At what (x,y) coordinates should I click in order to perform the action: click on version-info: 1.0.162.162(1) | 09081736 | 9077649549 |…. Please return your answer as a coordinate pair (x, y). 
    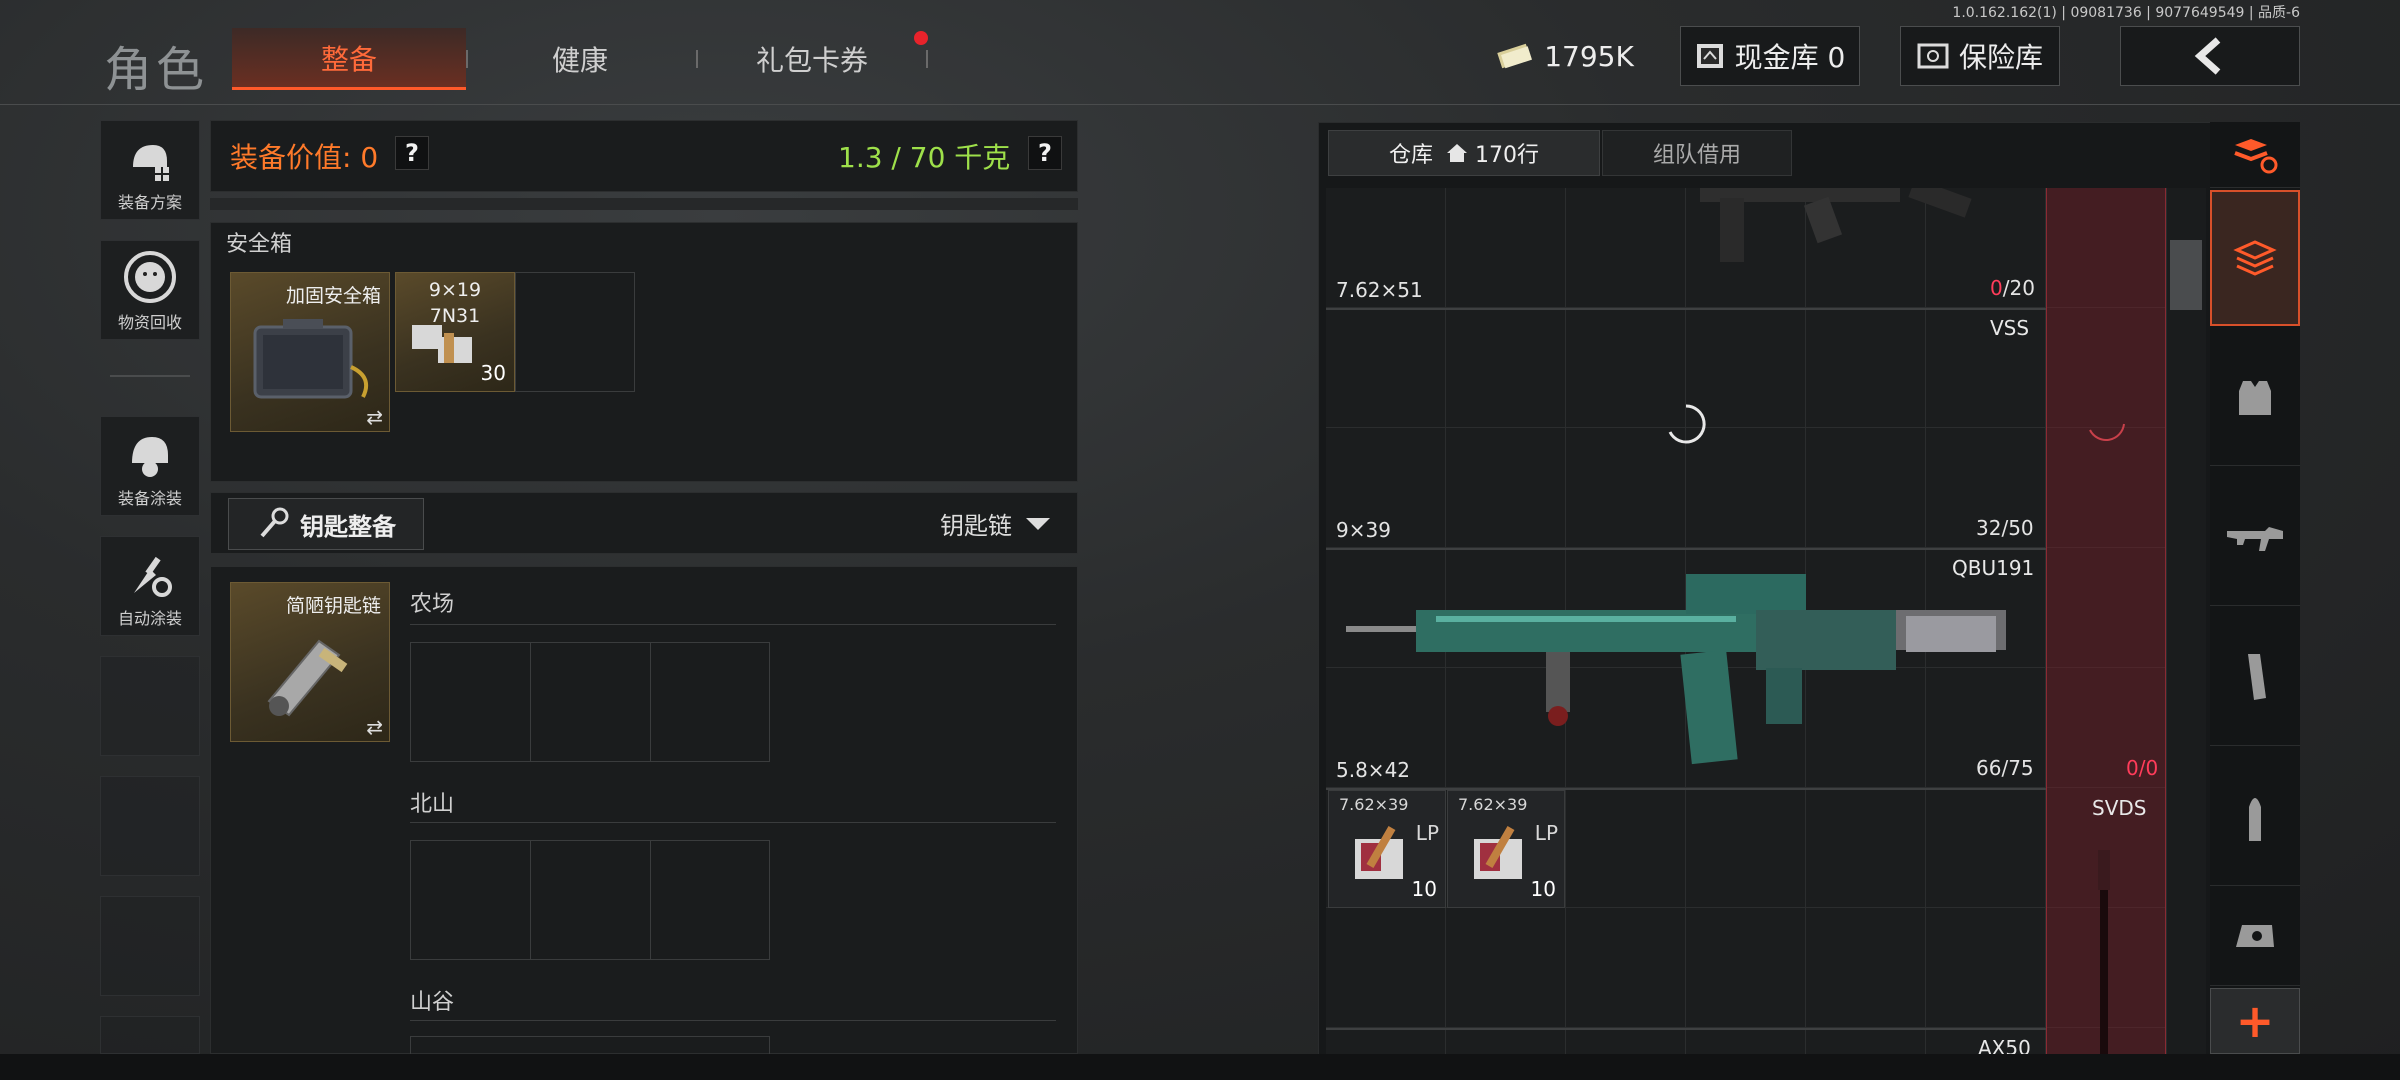
    Looking at the image, I should click on (2126, 13).